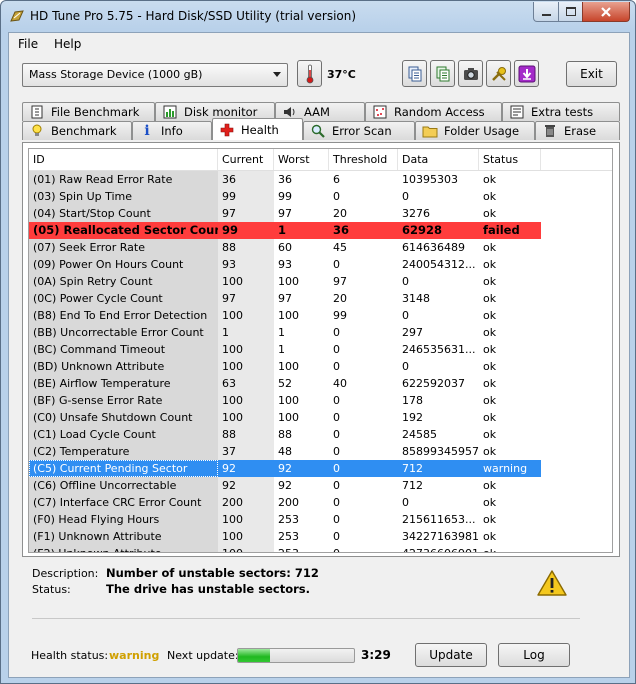  I want to click on tab-label: Erase, so click(580, 131).